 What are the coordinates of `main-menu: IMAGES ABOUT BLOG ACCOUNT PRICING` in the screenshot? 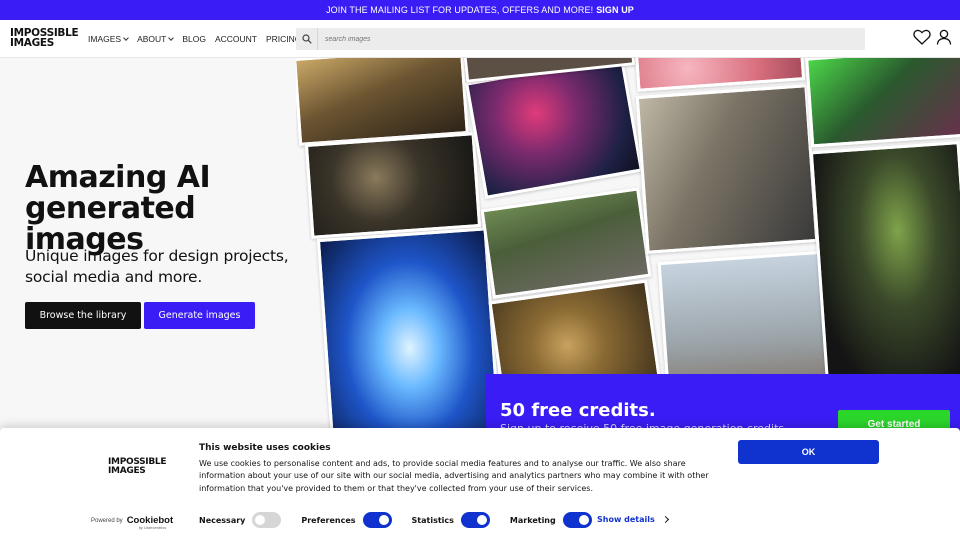 It's located at (199, 39).